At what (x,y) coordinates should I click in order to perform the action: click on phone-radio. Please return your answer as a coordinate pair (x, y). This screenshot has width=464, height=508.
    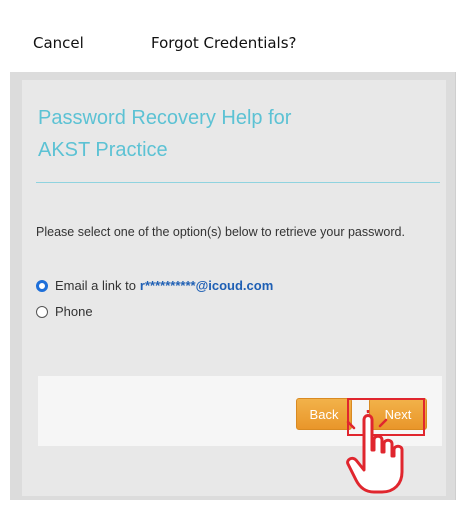
    Looking at the image, I should click on (42, 311).